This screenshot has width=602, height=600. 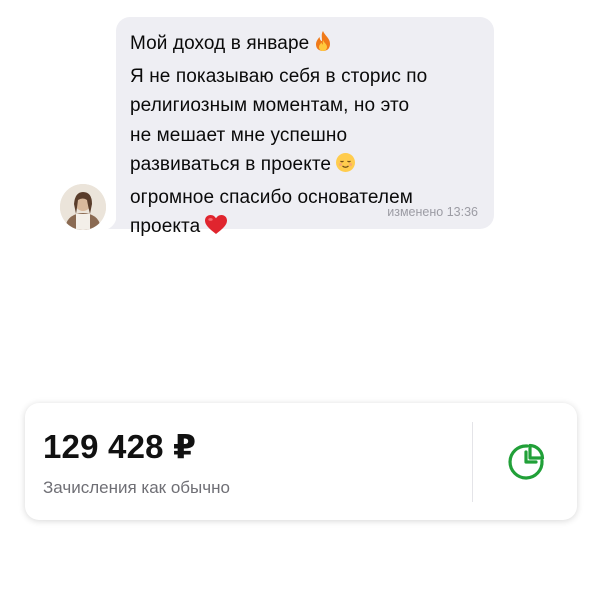 I want to click on balance-amount: 129 428 ₽, so click(x=120, y=446).